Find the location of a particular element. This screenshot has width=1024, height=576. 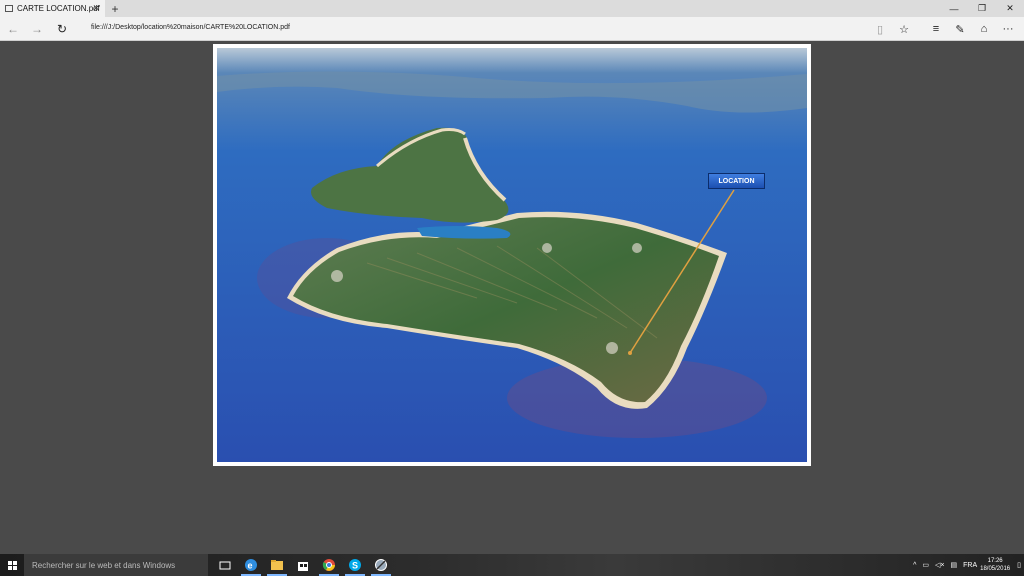

location-marker is located at coordinates (630, 353).